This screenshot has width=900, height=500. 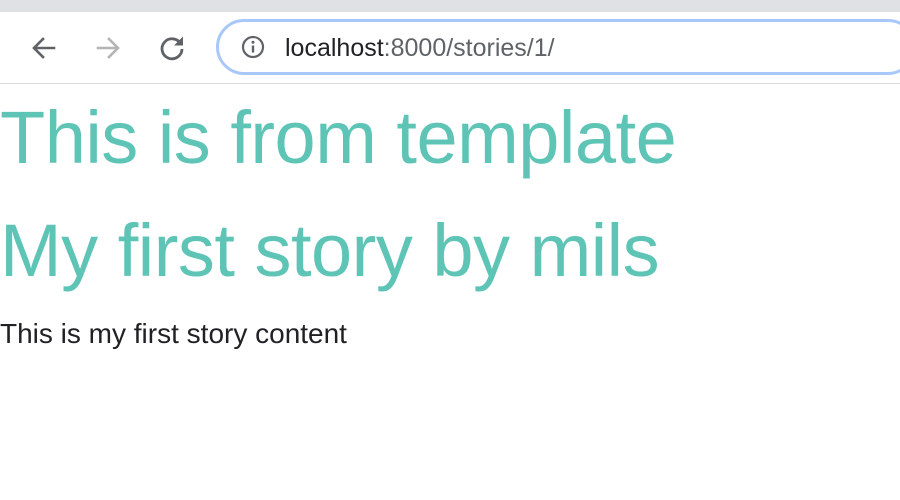 What do you see at coordinates (334, 48) in the screenshot?
I see `url-host: localhost` at bounding box center [334, 48].